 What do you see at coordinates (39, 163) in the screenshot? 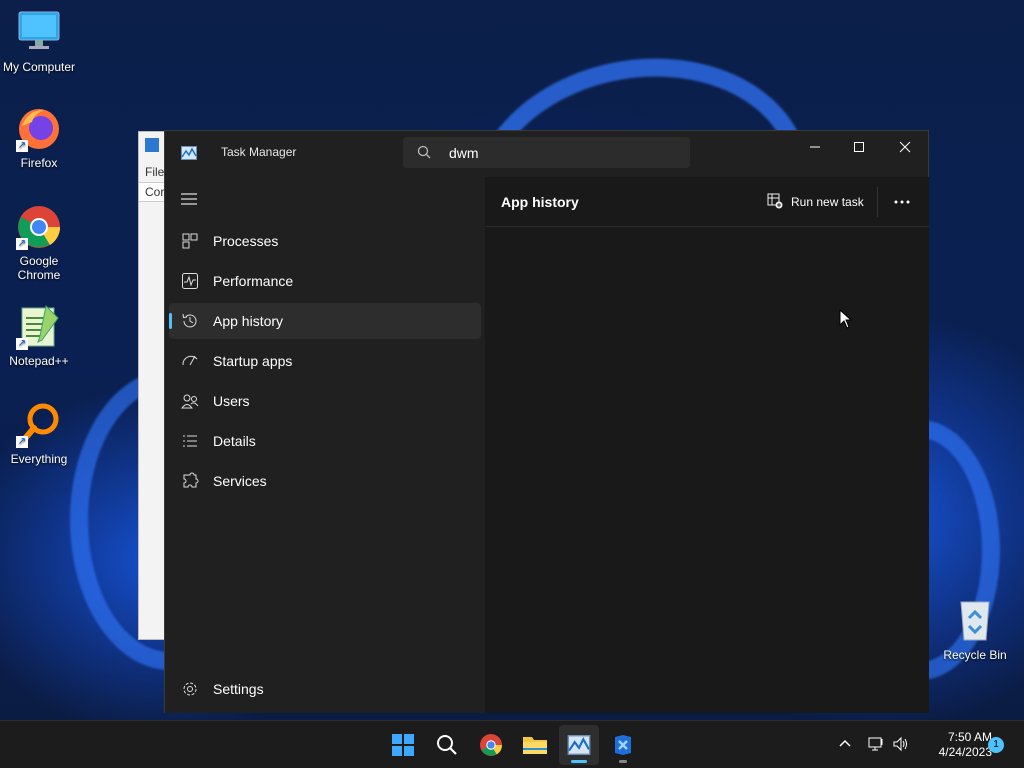
I see `desktop-icon-label: Firefox` at bounding box center [39, 163].